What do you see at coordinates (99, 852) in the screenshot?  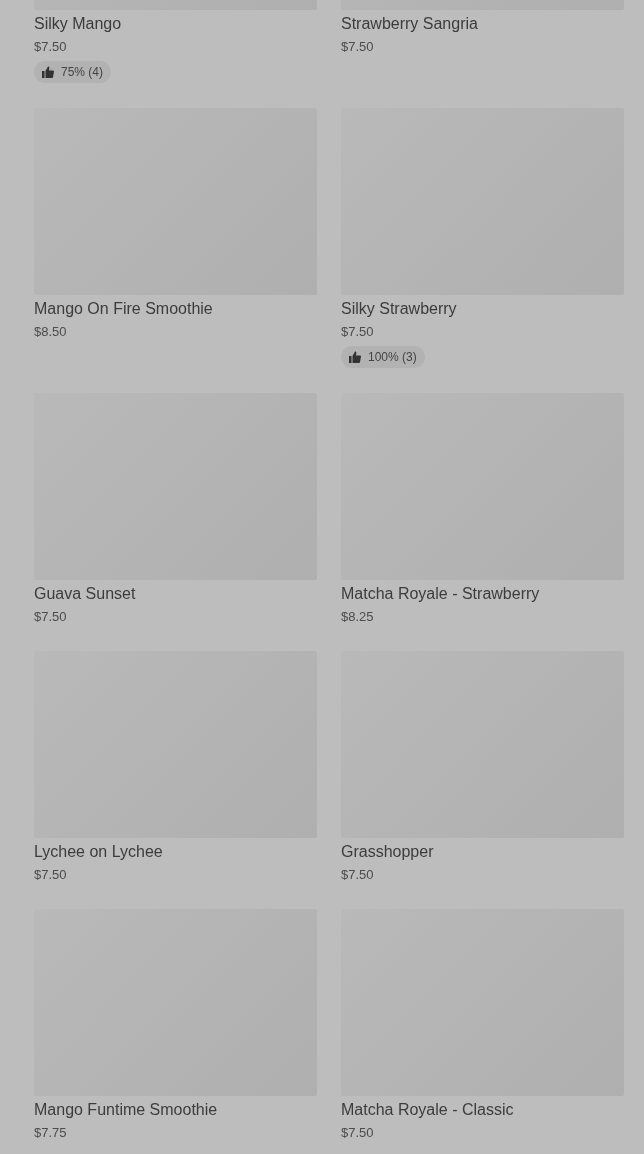 I see `item-name: Lychee on Lychee` at bounding box center [99, 852].